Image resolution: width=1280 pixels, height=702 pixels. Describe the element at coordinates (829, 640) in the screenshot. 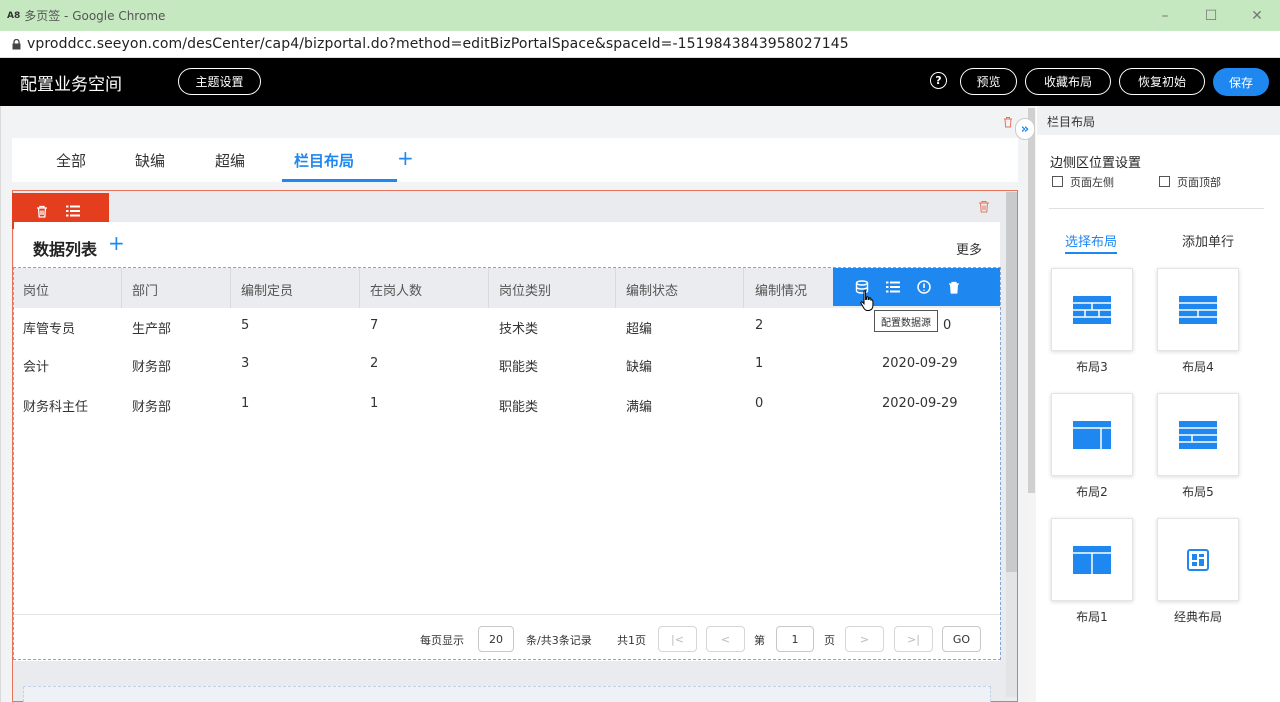

I see `page-suffix: 页` at that location.